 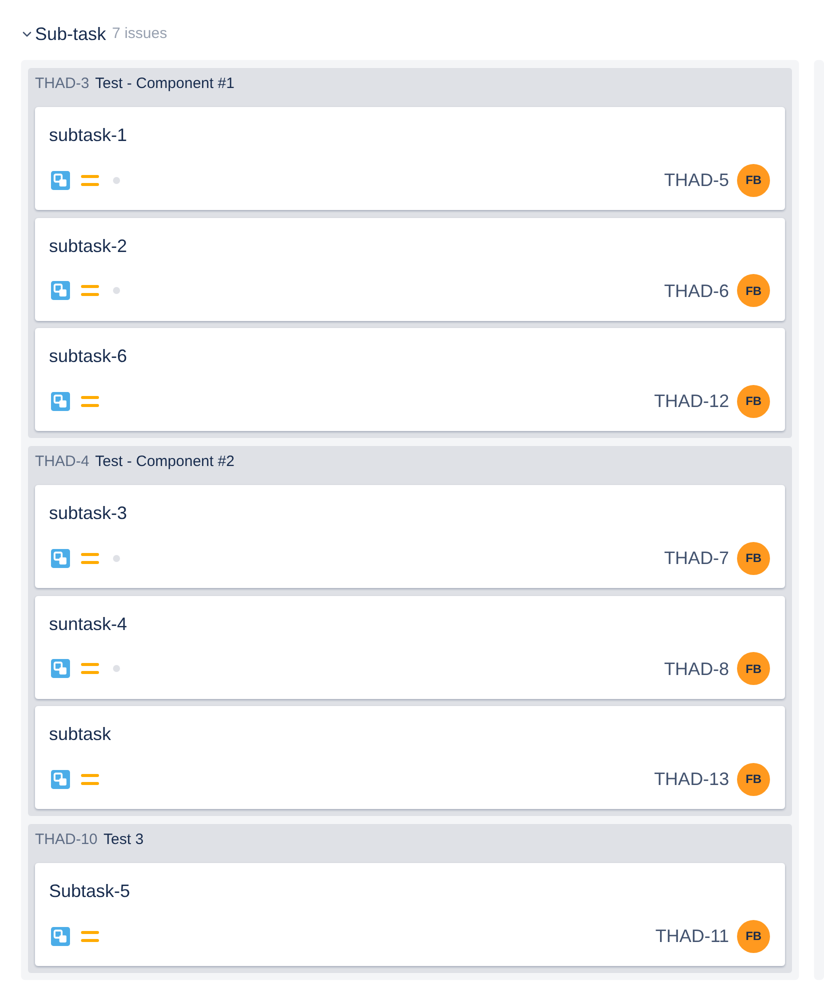 I want to click on issue-key: THAD-6, so click(x=697, y=290).